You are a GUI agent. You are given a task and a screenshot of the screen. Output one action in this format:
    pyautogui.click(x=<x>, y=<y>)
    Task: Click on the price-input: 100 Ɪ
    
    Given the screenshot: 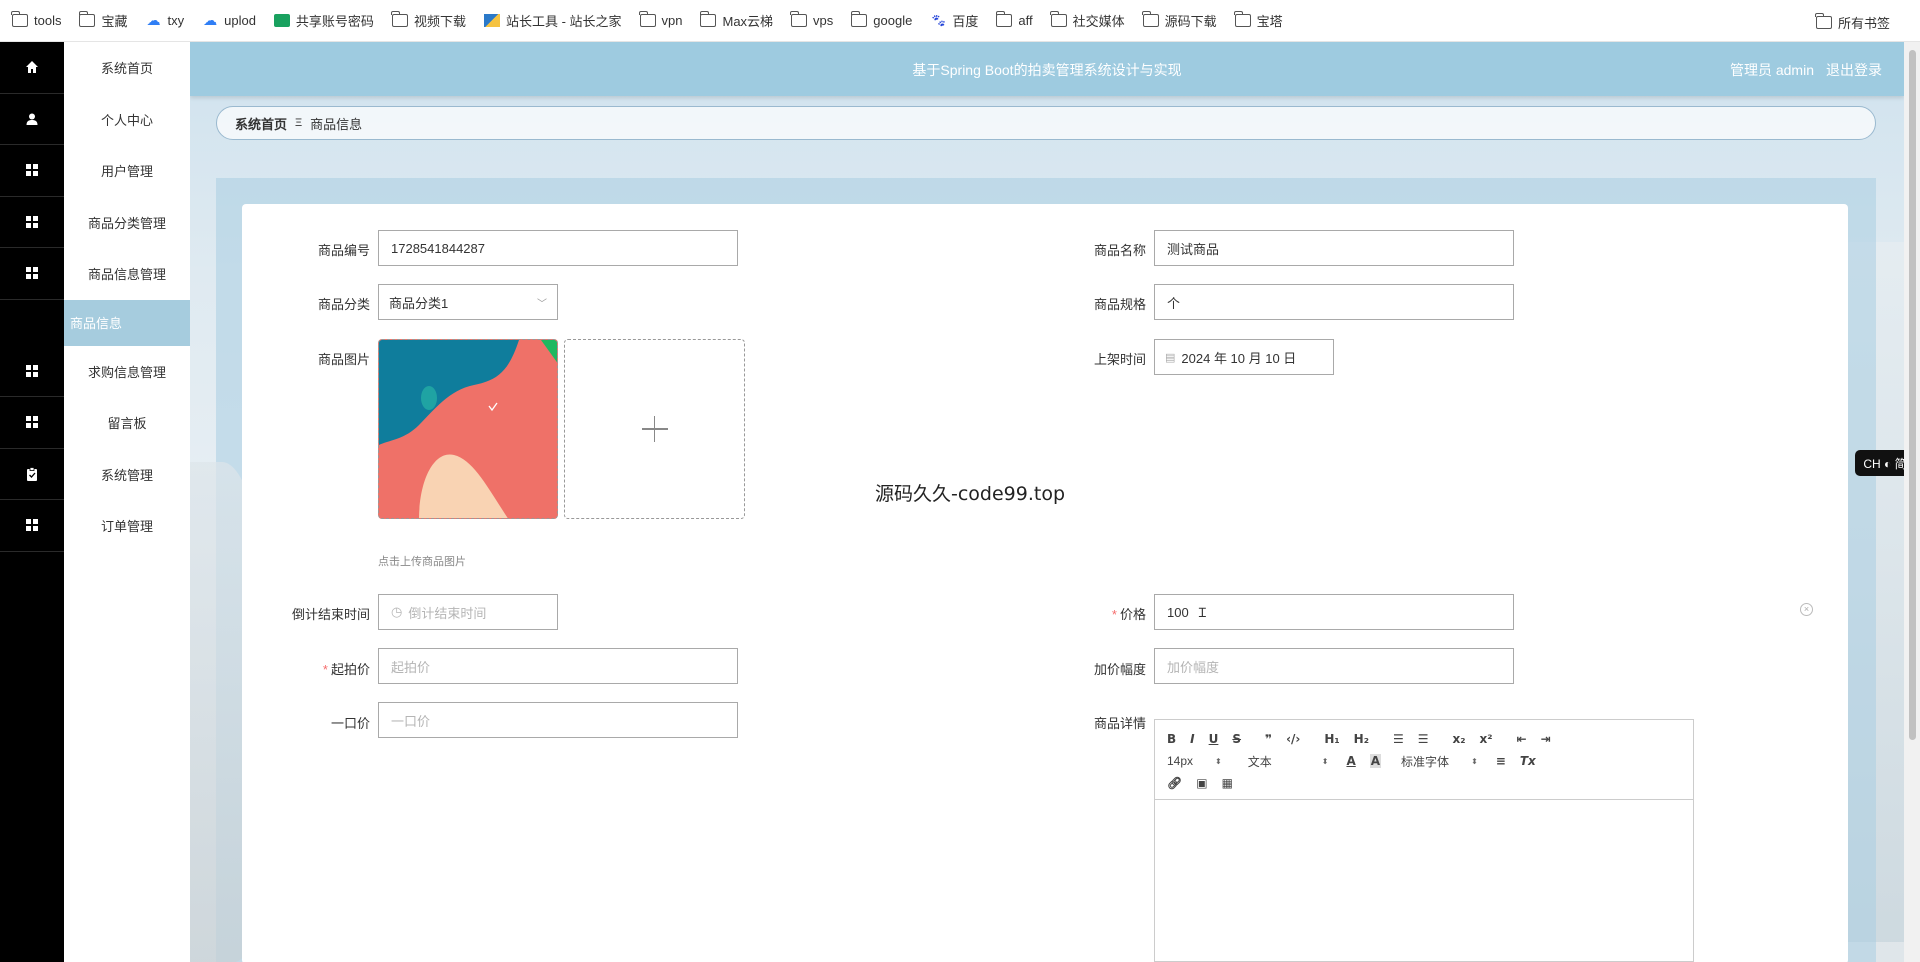 What is the action you would take?
    pyautogui.click(x=1334, y=612)
    